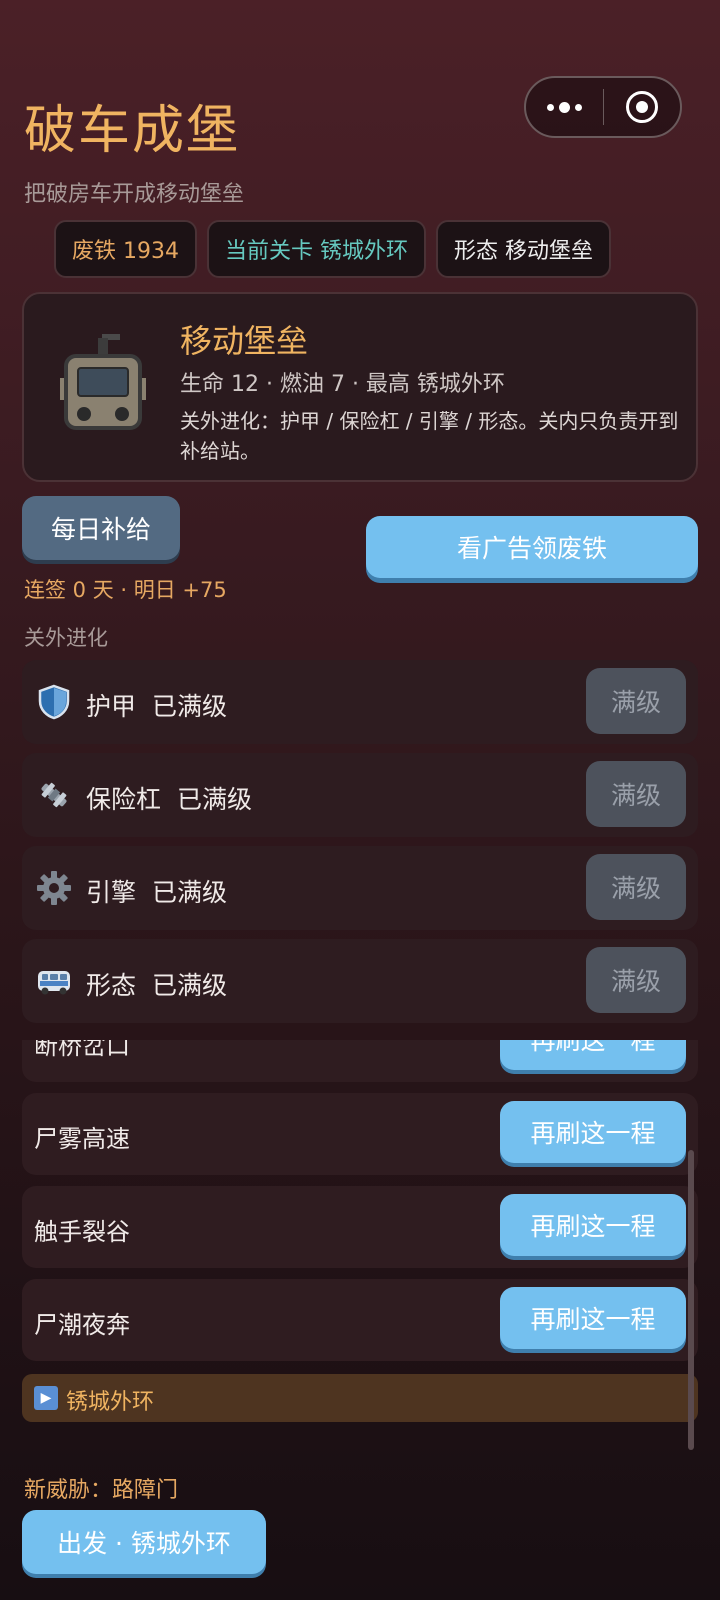  Describe the element at coordinates (54, 795) in the screenshot. I see `bumper-icon` at that location.